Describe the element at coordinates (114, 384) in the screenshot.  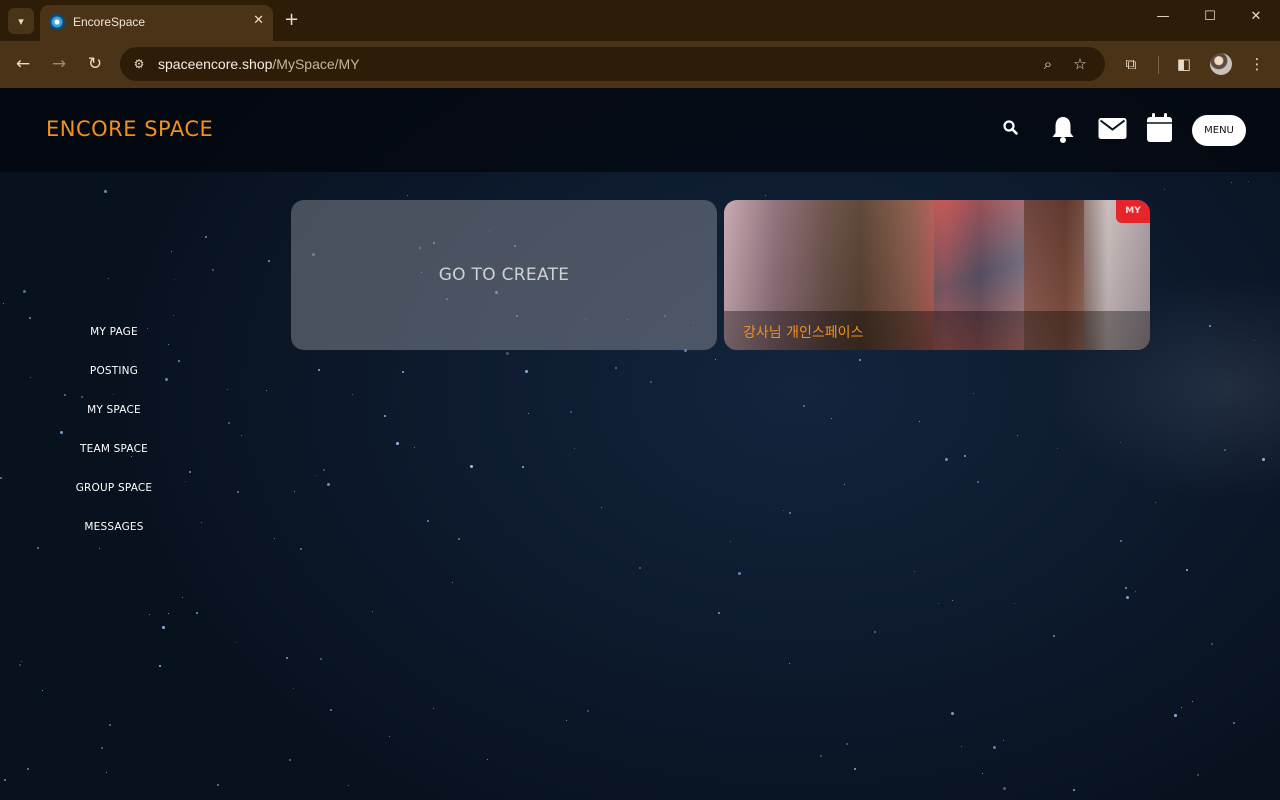
I see `sidenav-item-posting: POSTING` at that location.